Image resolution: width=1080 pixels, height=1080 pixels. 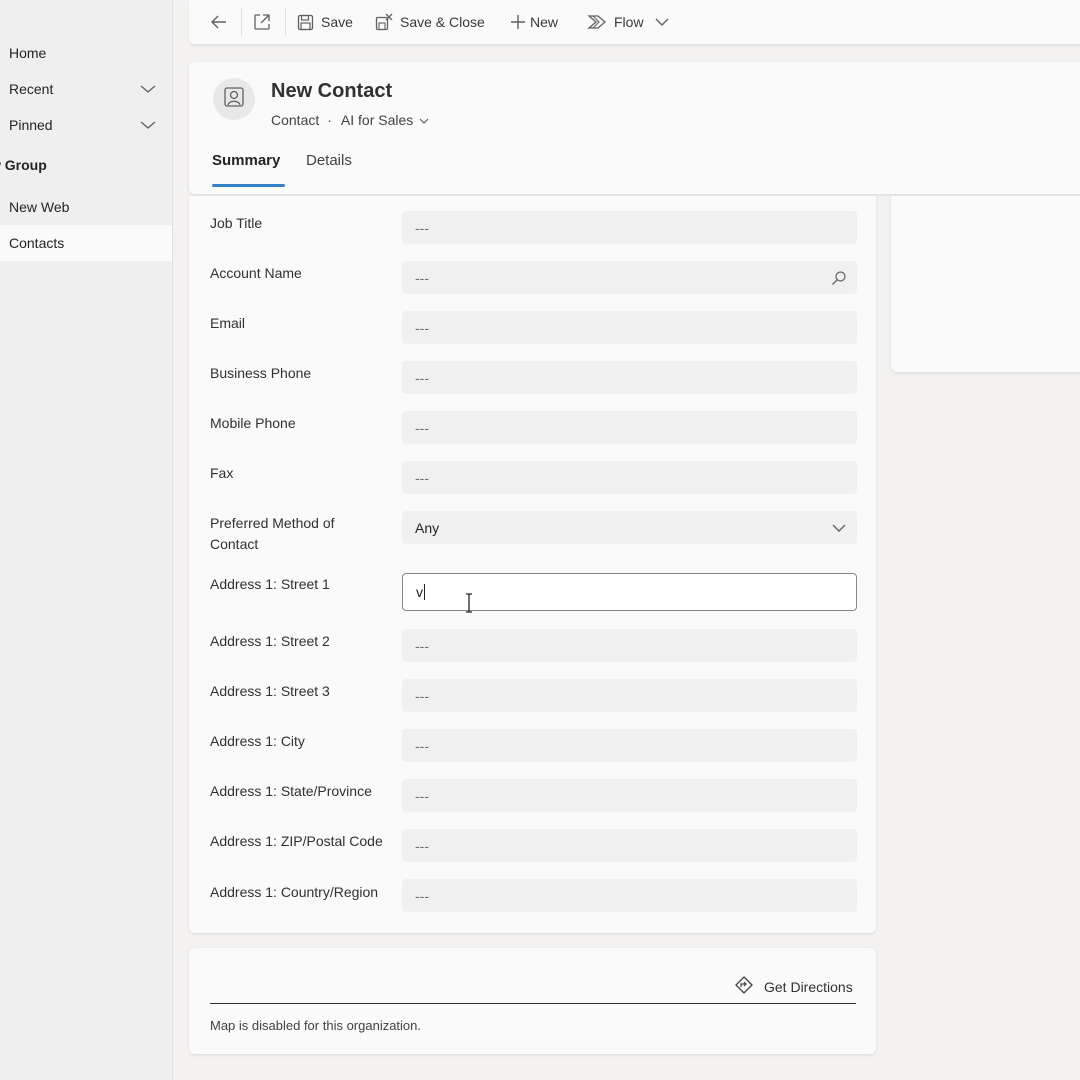 I want to click on nav-recent: Recent, so click(x=86, y=89).